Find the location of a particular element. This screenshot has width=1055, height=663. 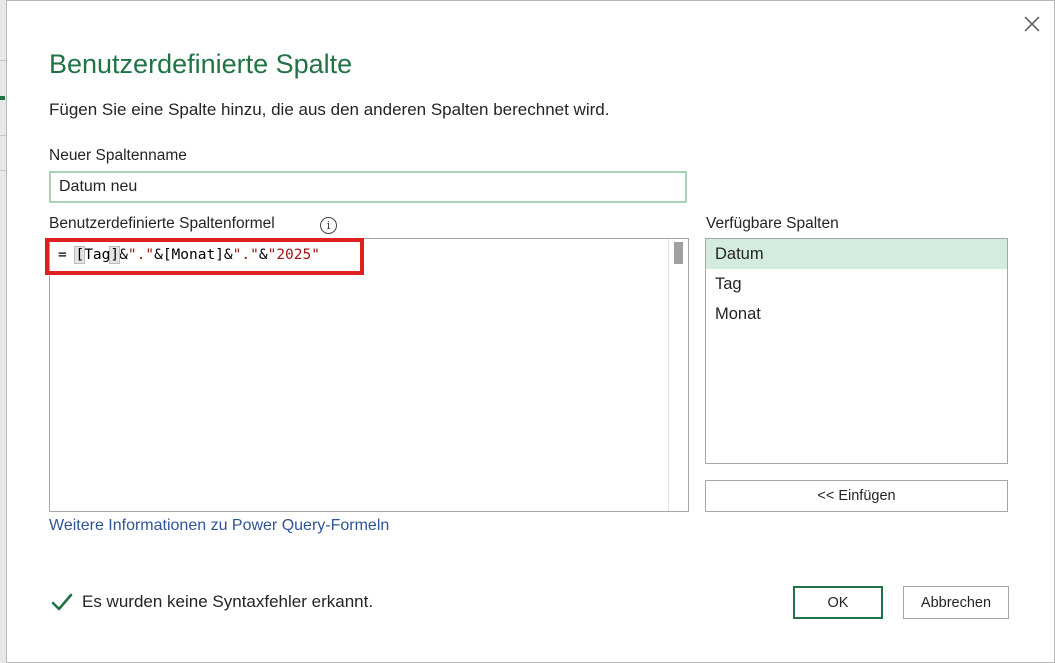

close-button is located at coordinates (1032, 24).